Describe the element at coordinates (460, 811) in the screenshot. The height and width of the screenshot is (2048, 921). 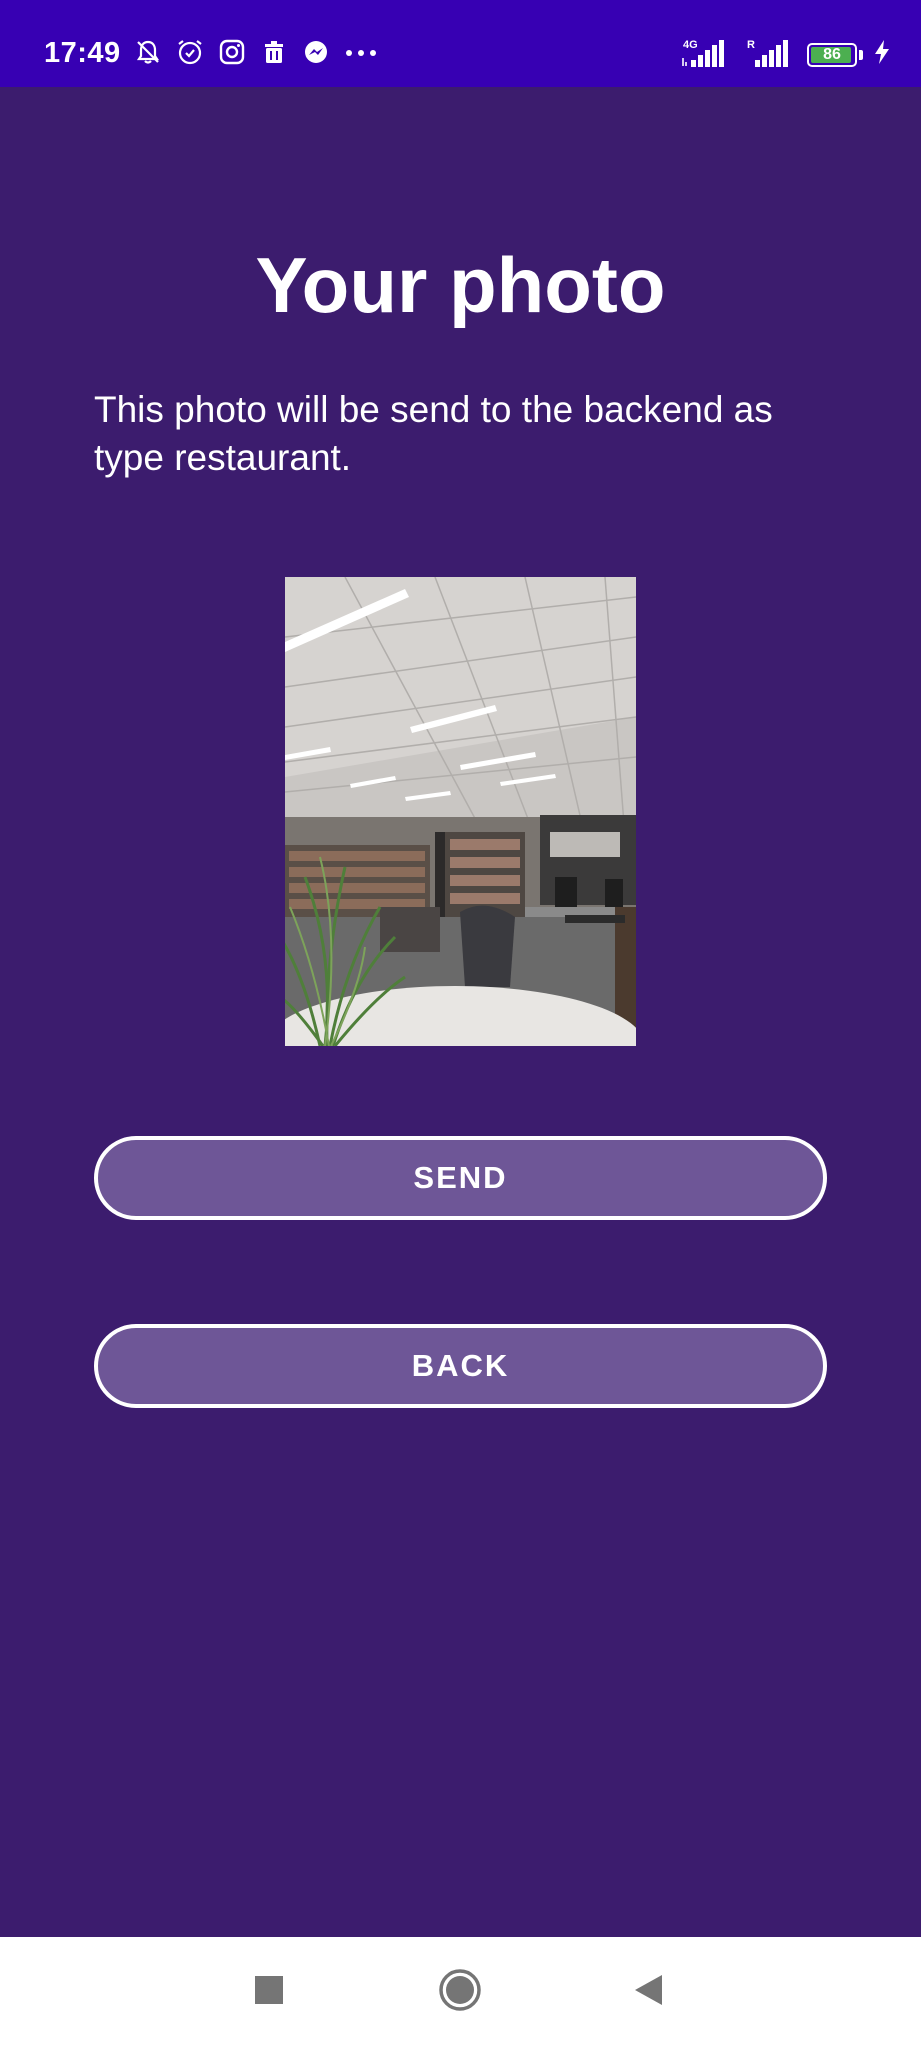
I see `captured-photo` at that location.